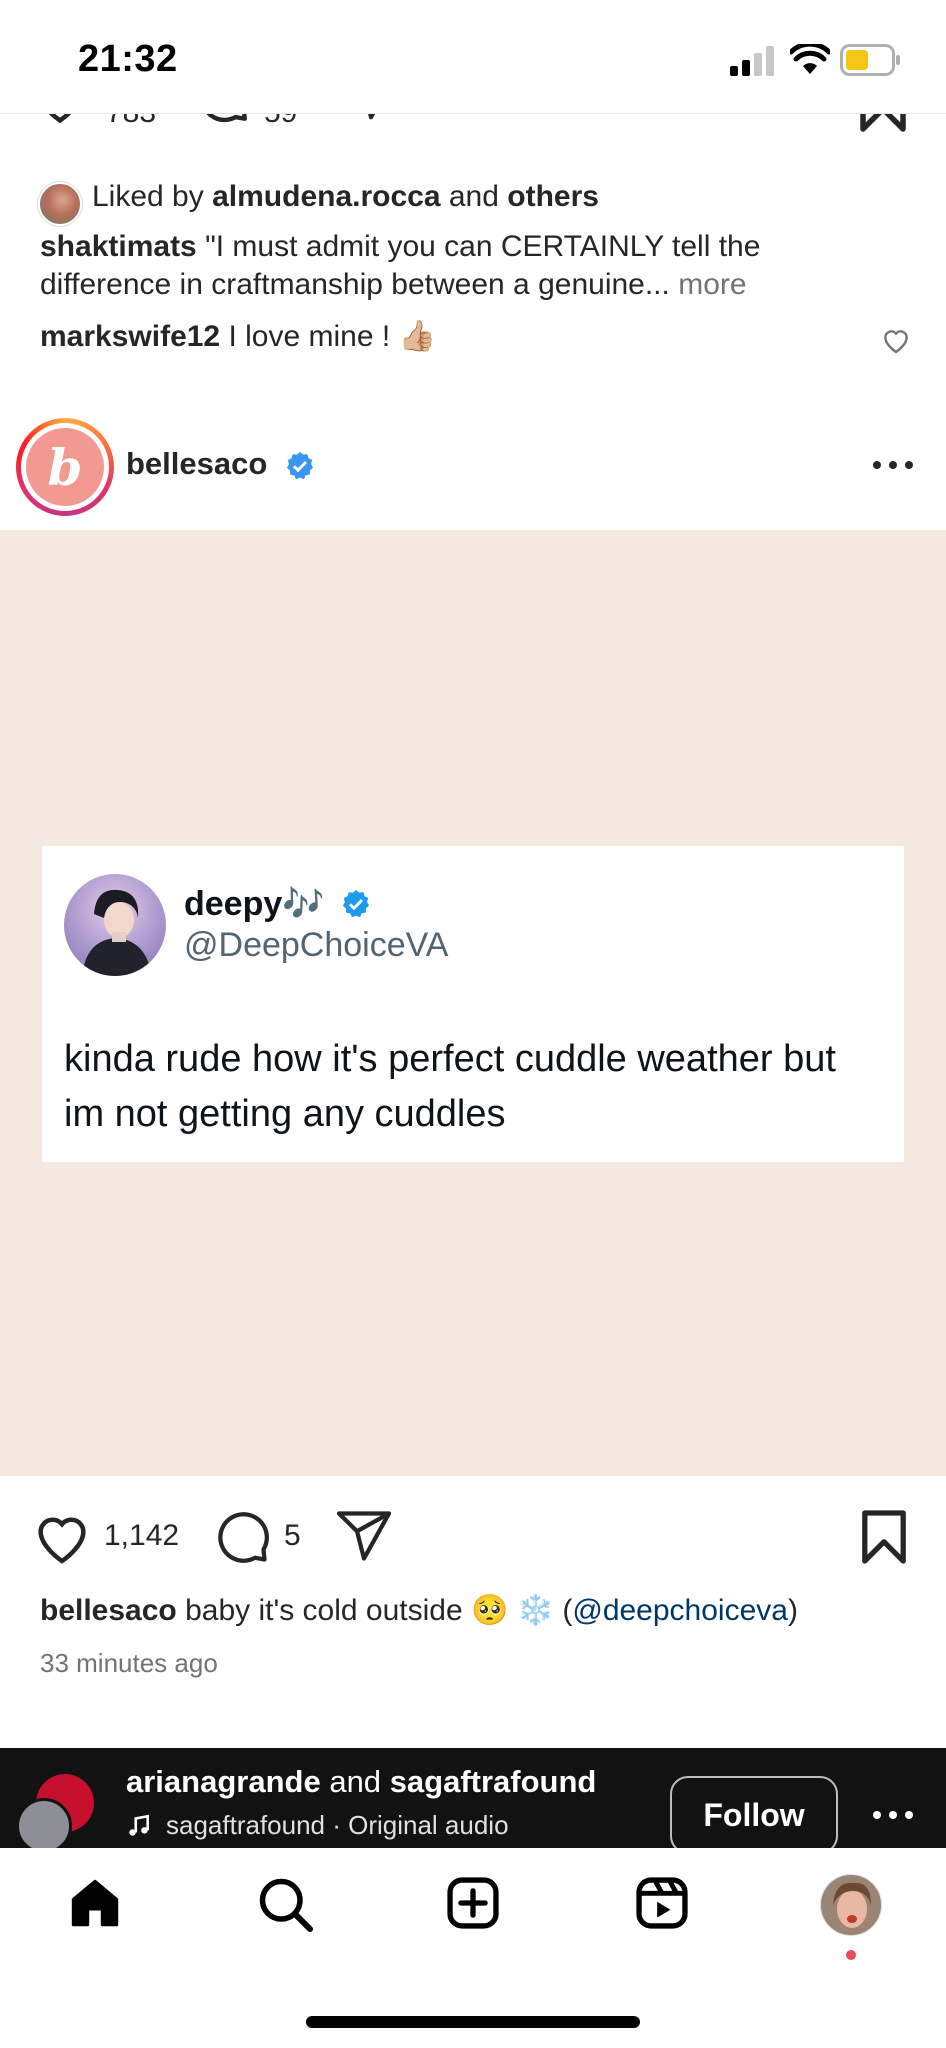 The width and height of the screenshot is (946, 2048). What do you see at coordinates (379, 1610) in the screenshot?
I see `caption-text: baby it's cold outside 🥺 ❄️ (` at bounding box center [379, 1610].